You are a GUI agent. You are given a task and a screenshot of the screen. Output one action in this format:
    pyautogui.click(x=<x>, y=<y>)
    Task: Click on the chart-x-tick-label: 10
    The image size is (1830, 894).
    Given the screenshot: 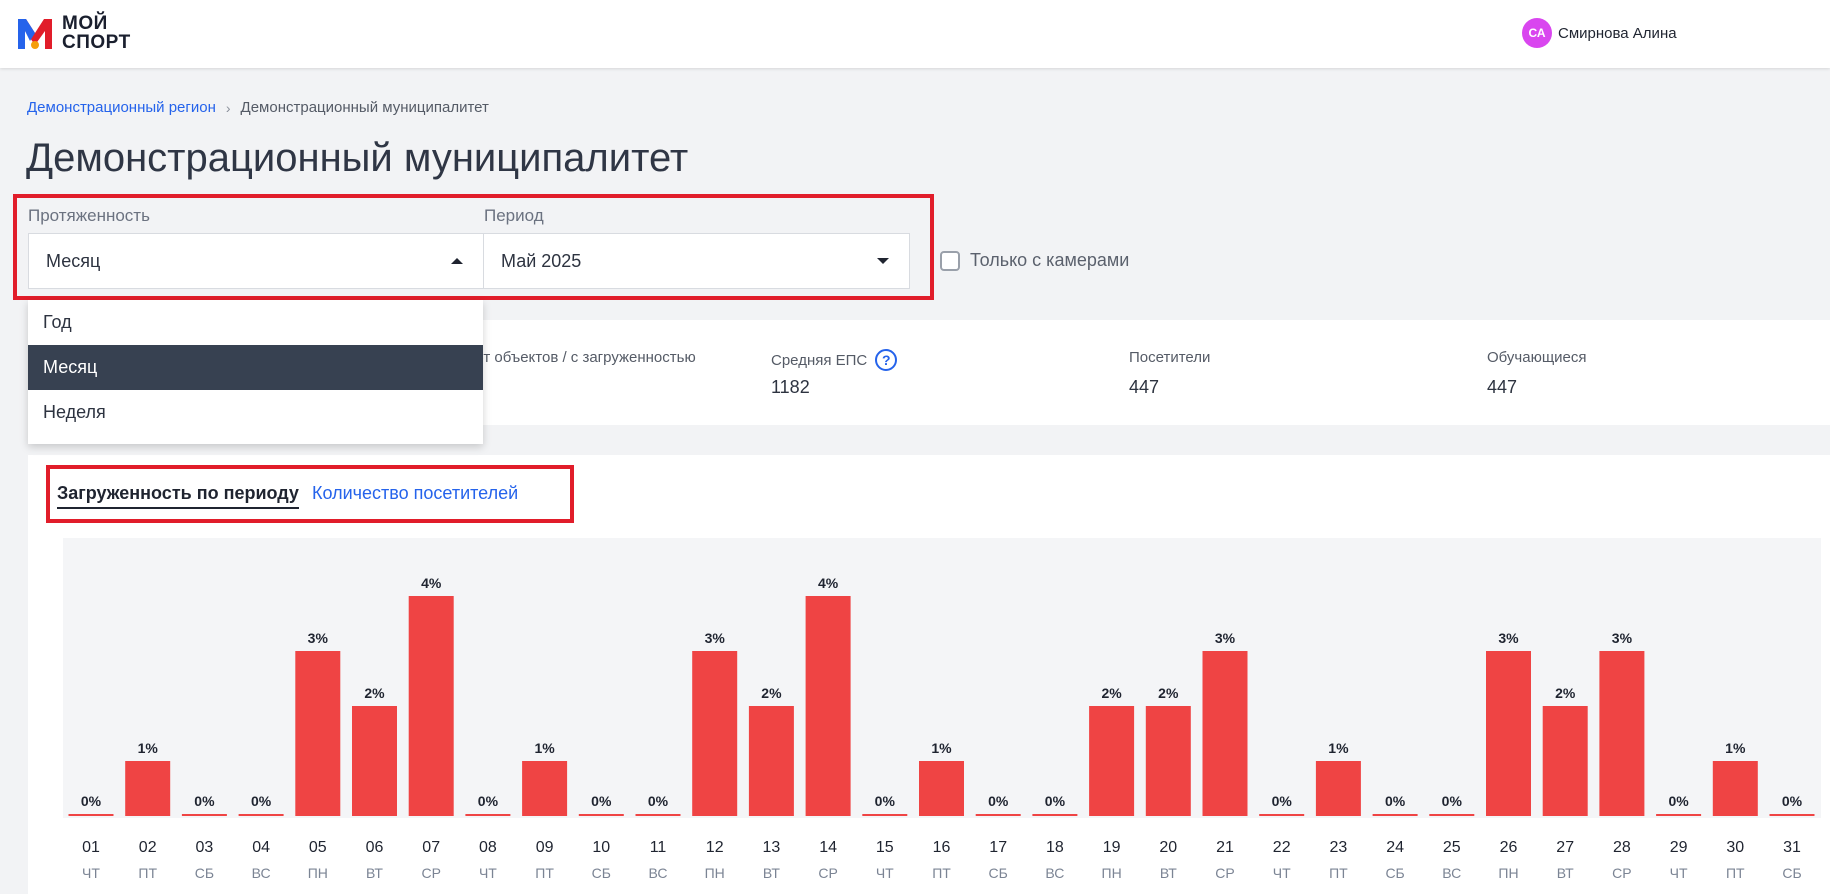 What is the action you would take?
    pyautogui.click(x=601, y=847)
    